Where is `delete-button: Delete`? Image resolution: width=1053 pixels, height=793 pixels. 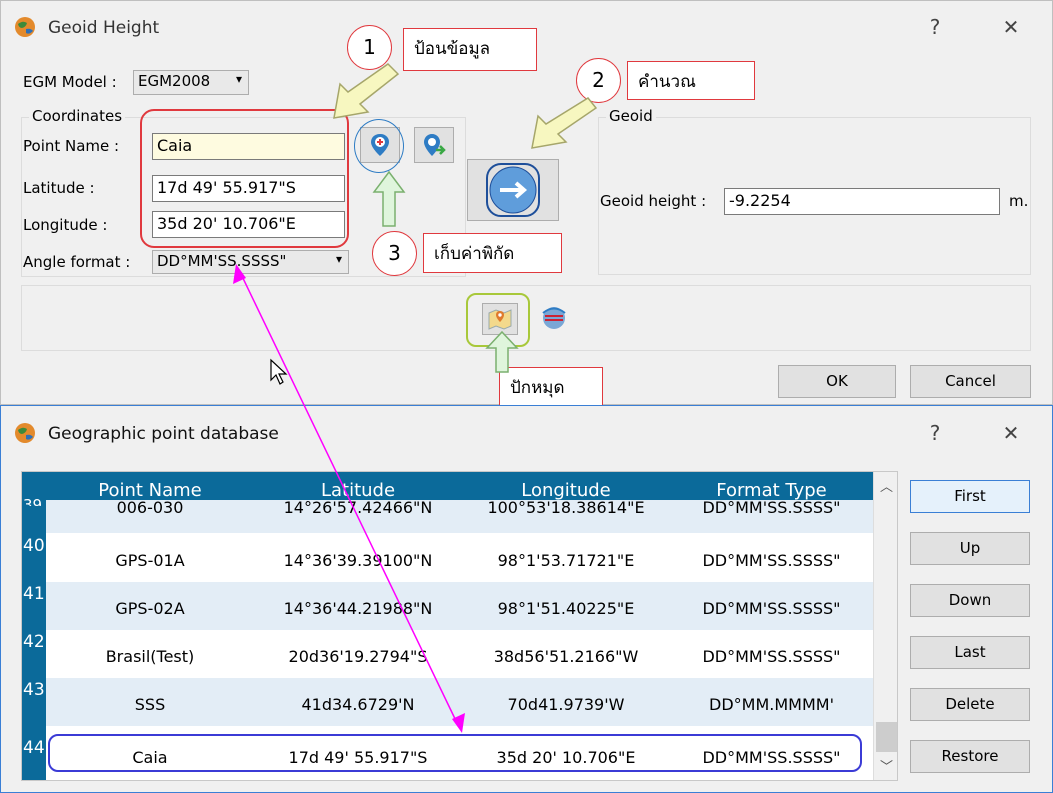 delete-button: Delete is located at coordinates (970, 704).